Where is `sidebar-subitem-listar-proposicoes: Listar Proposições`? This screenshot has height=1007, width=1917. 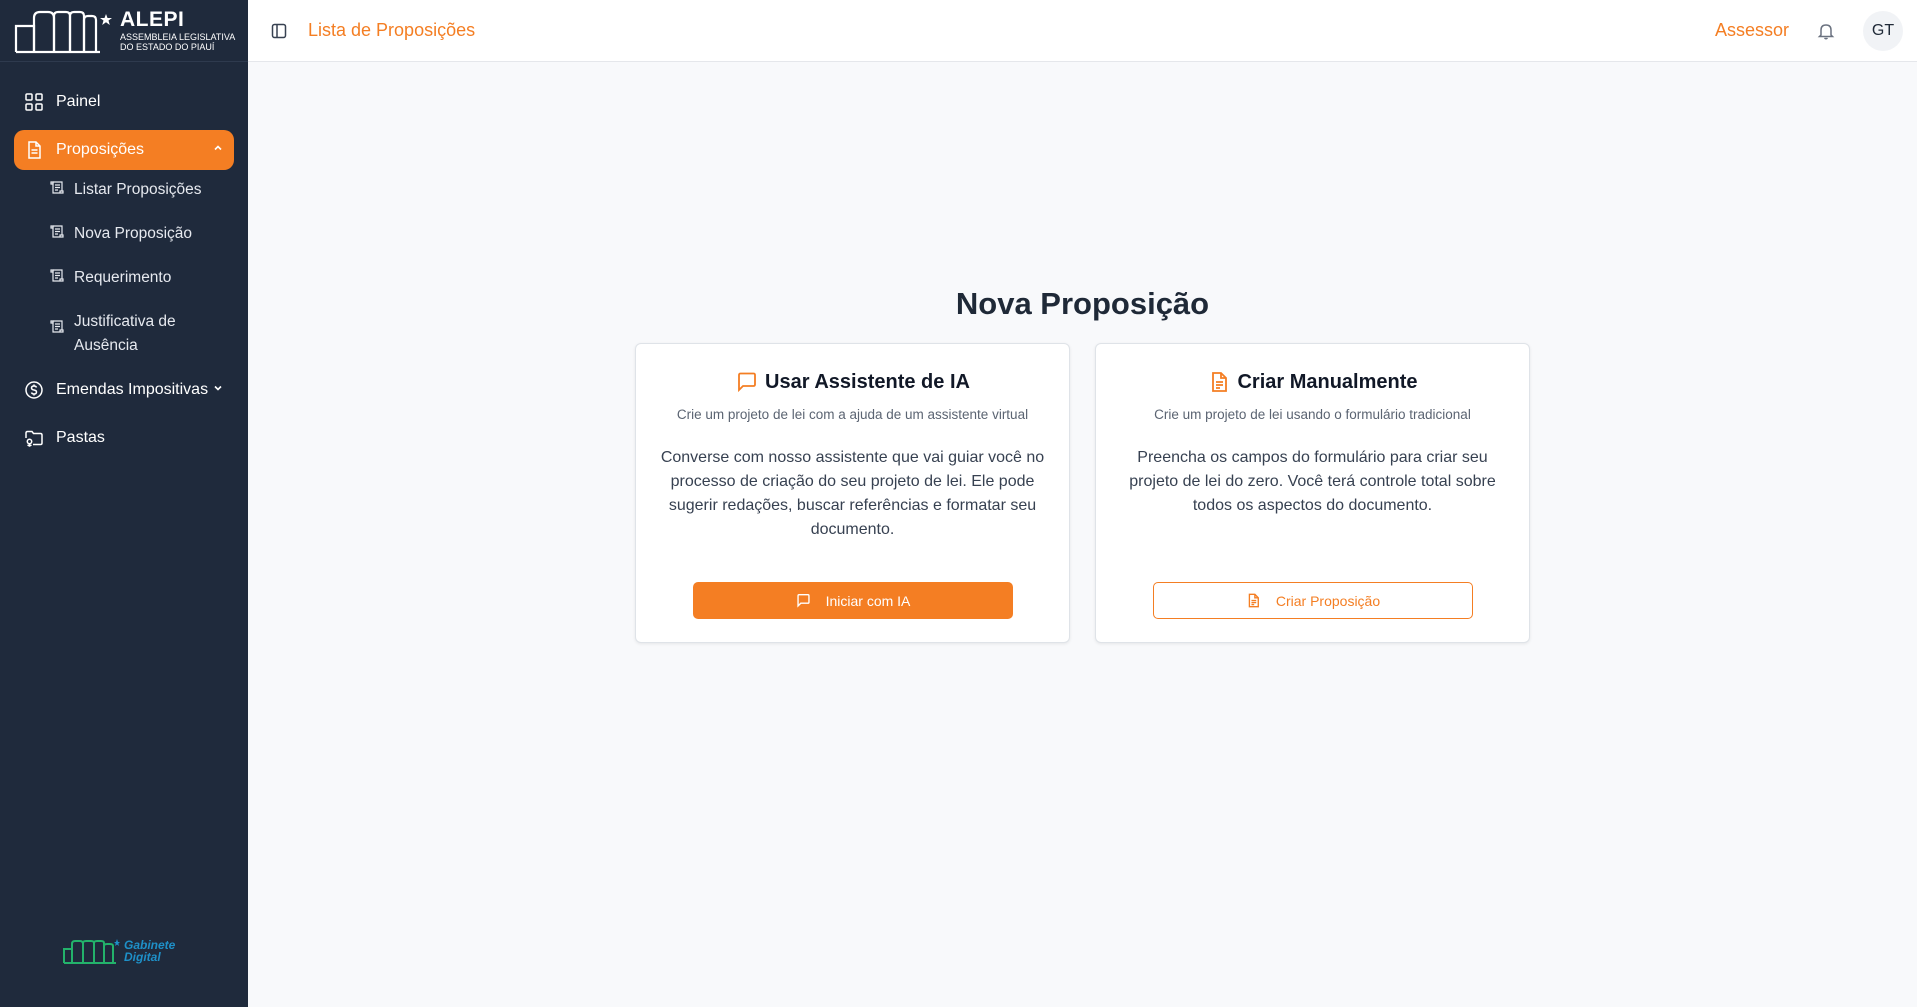 sidebar-subitem-listar-proposicoes: Listar Proposições is located at coordinates (124, 196).